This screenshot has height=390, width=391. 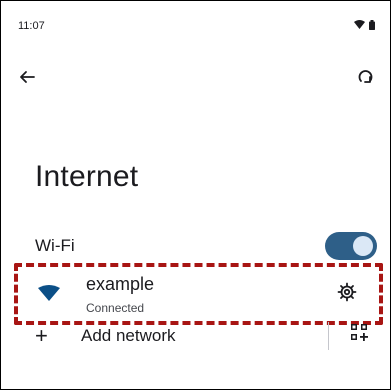 What do you see at coordinates (55, 245) in the screenshot?
I see `wifi-label: Wi-Fi` at bounding box center [55, 245].